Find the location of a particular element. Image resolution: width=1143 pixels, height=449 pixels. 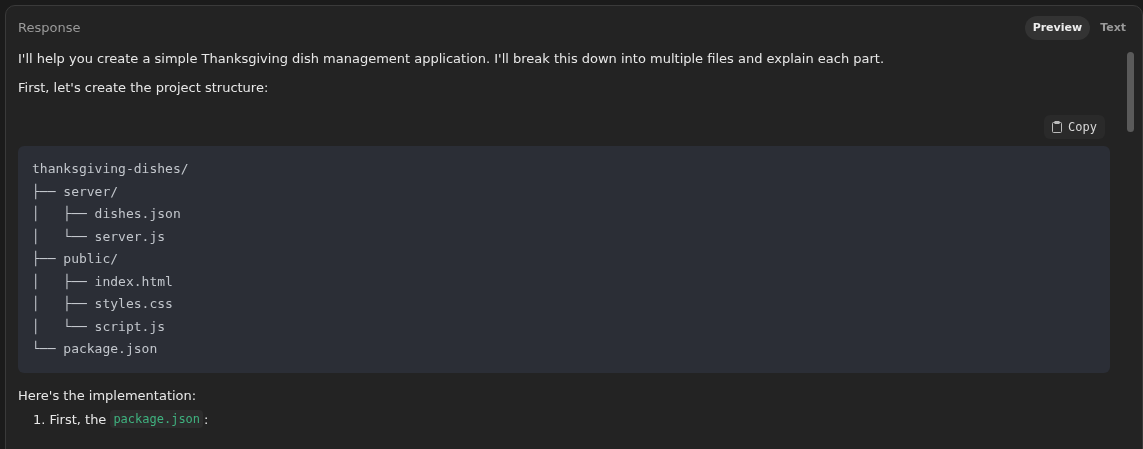

list-text: : is located at coordinates (206, 419).